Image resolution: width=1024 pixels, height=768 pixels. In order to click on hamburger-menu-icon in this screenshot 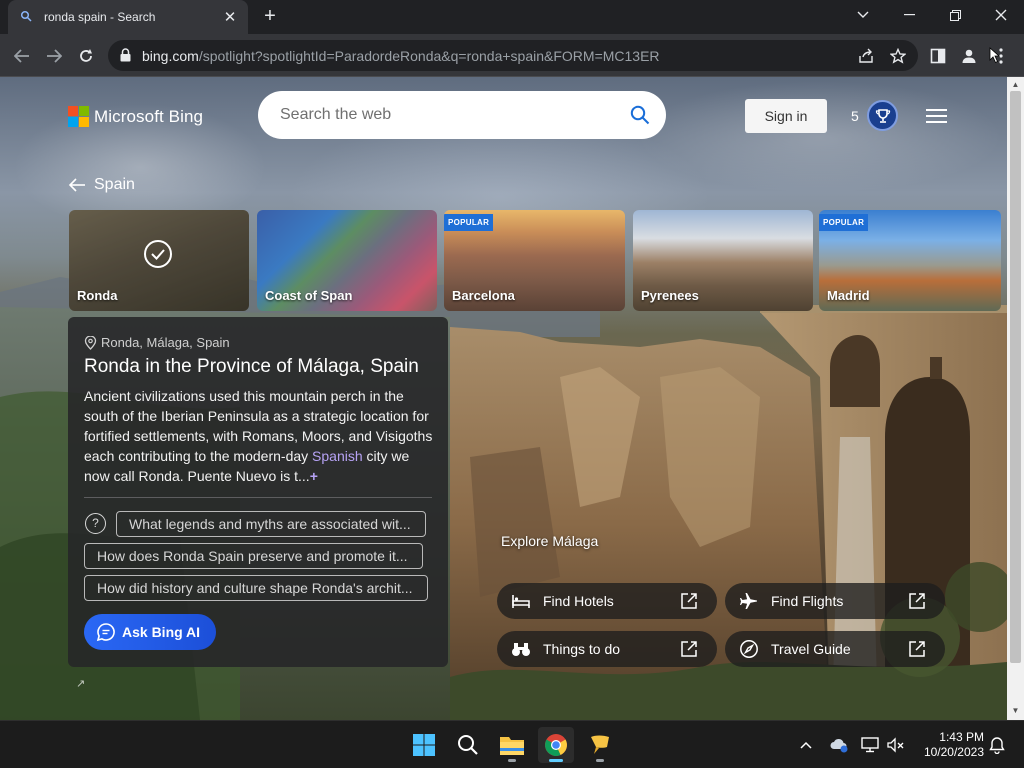, I will do `click(936, 116)`.